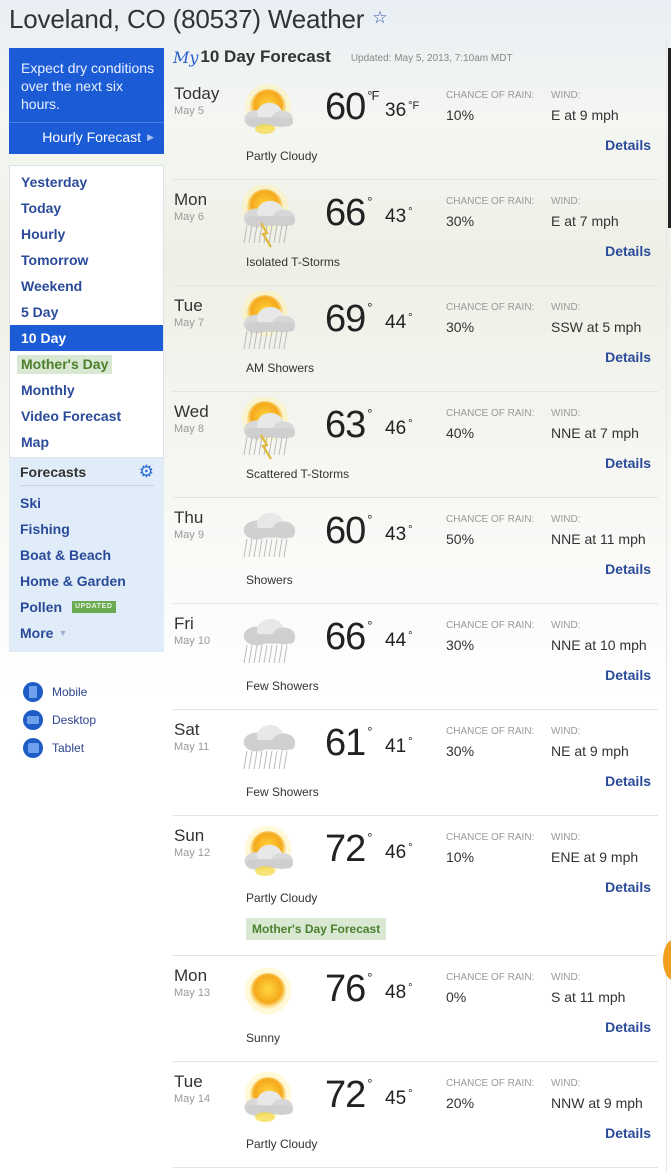 This screenshot has height=1172, width=671. I want to click on forecast-item-ski: Ski, so click(87, 503).